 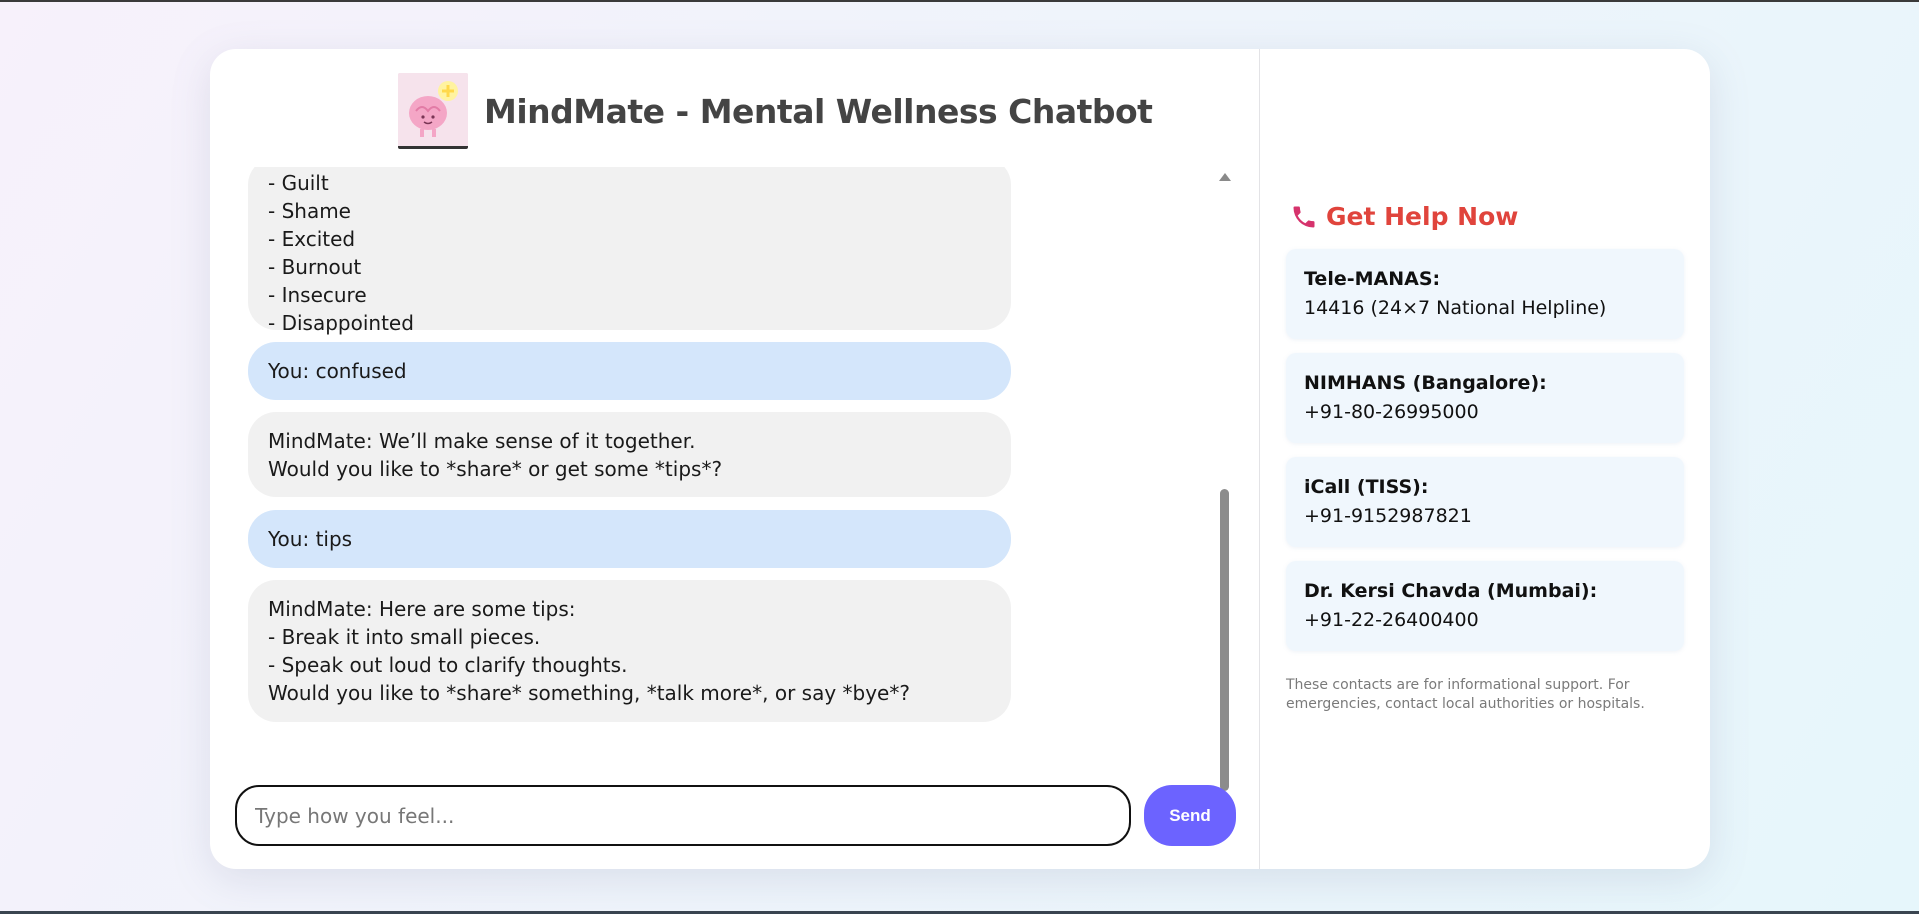 What do you see at coordinates (448, 665) in the screenshot?
I see `message-line: - Speak out loud to clarify thoughts.` at bounding box center [448, 665].